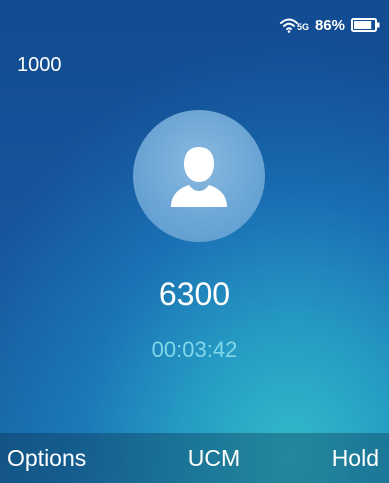  I want to click on wifi-icon: 5G, so click(294, 25).